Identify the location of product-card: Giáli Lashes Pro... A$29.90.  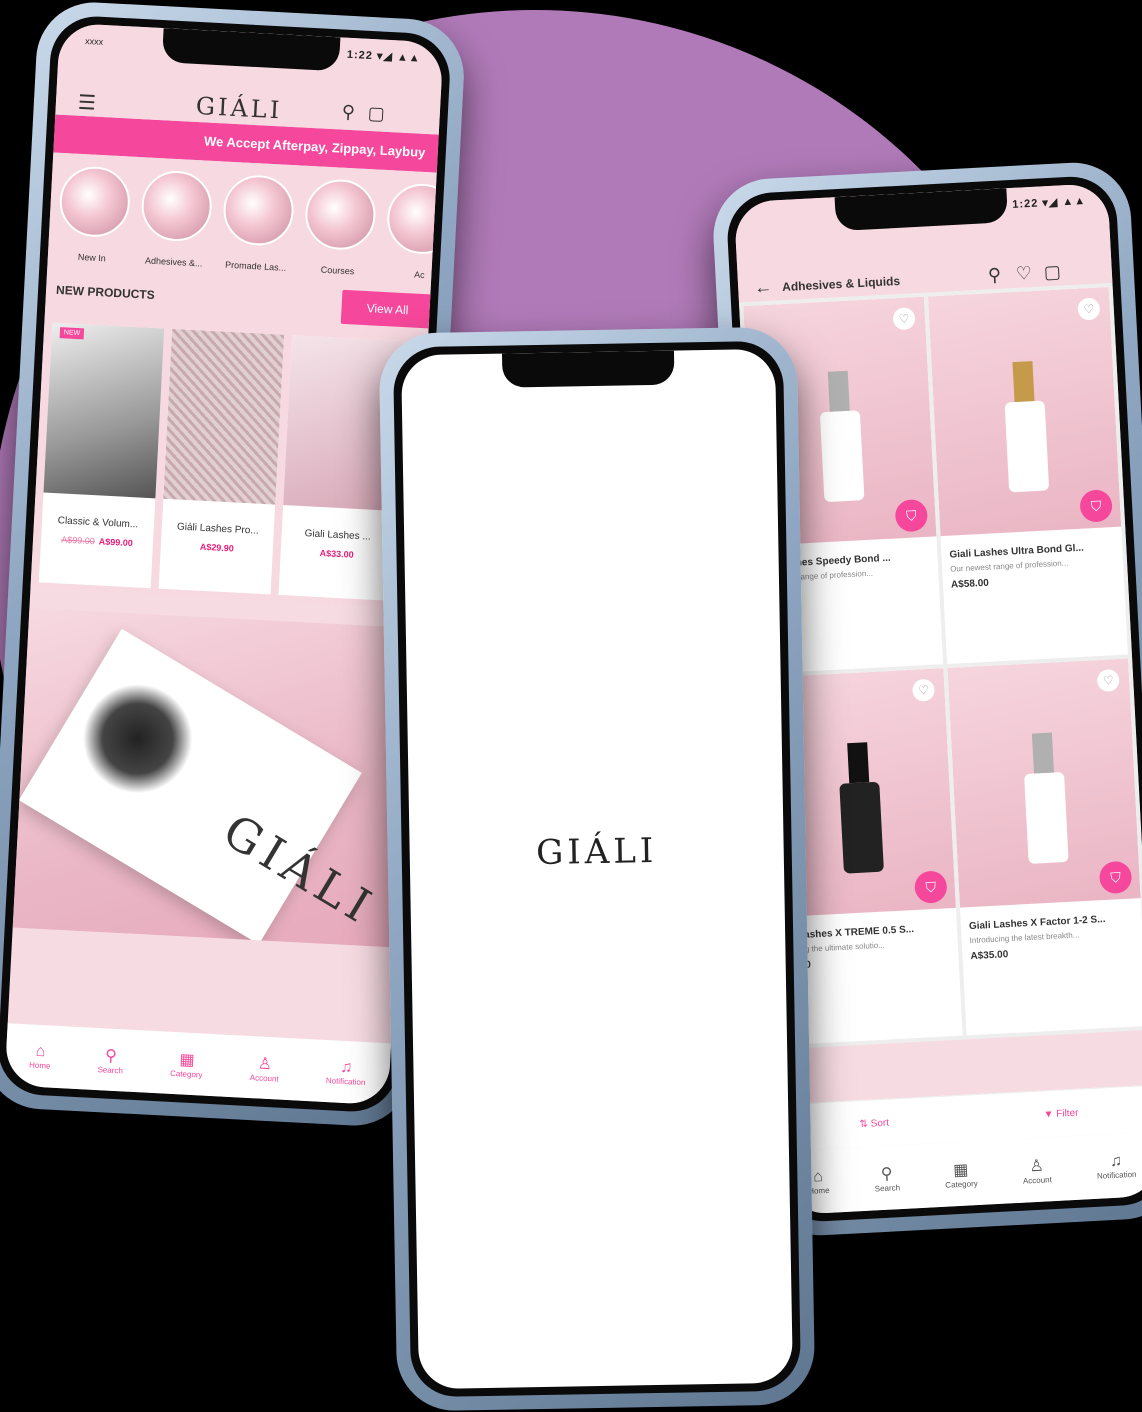
(221, 461).